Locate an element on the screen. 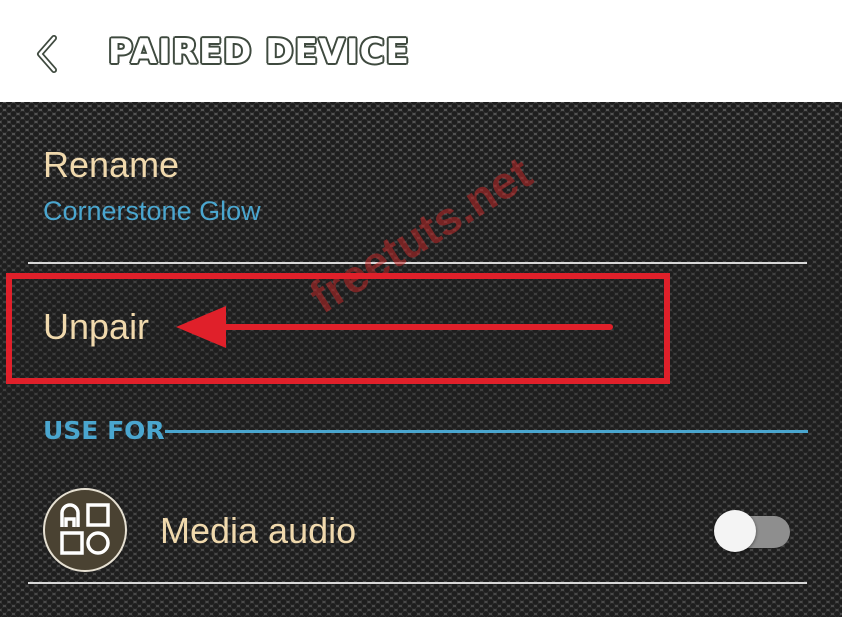 The image size is (842, 617). media-audio-label: Media audio is located at coordinates (258, 530).